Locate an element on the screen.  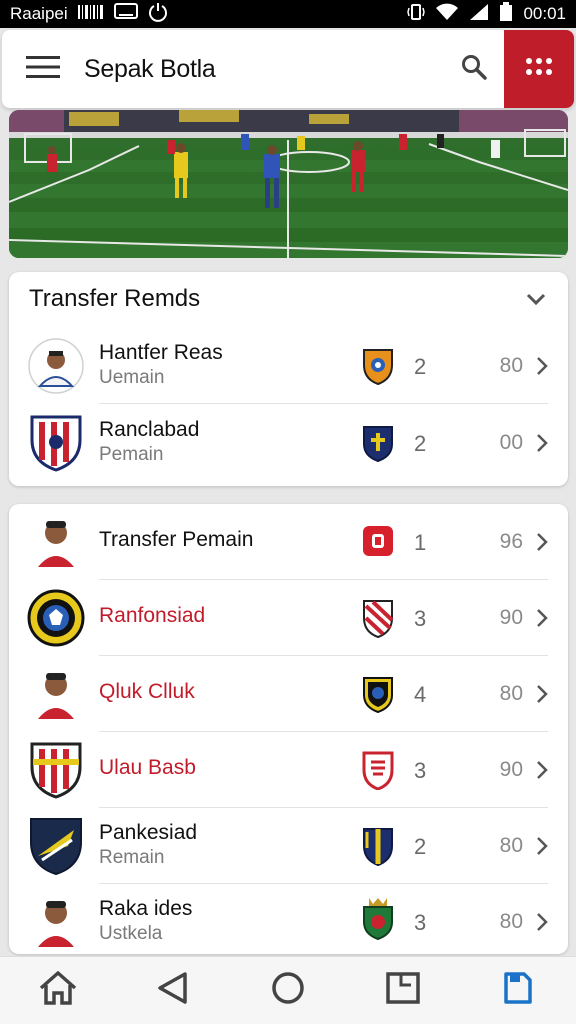
home-button is located at coordinates (58, 991).